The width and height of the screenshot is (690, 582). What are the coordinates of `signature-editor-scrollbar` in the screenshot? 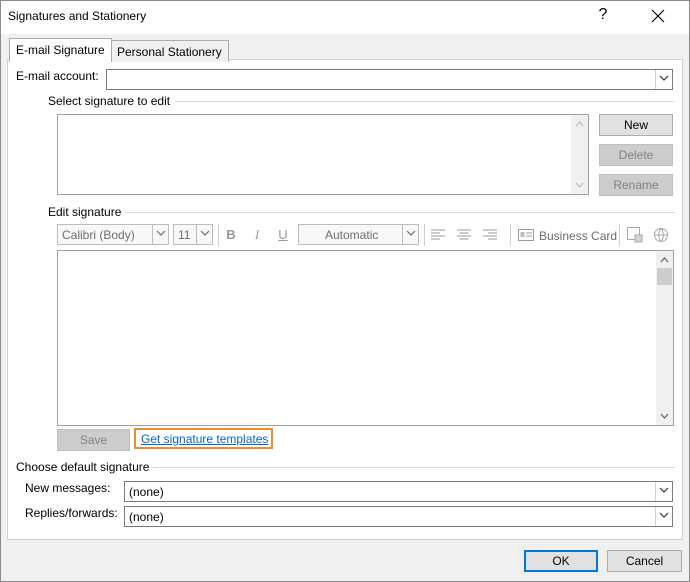 It's located at (664, 338).